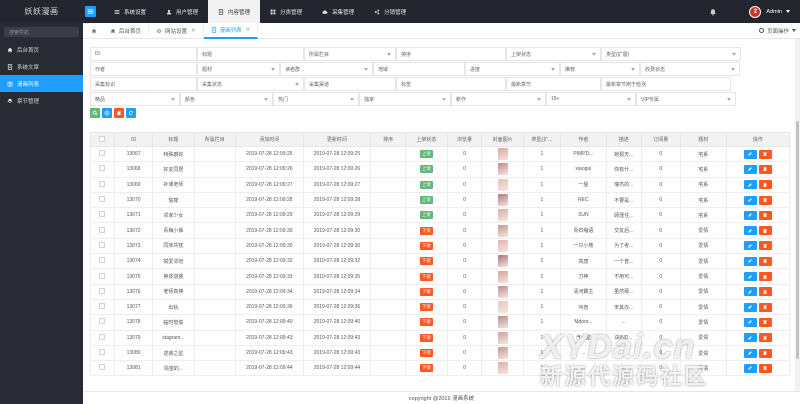 The image size is (800, 404). Describe the element at coordinates (176, 30) in the screenshot. I see `tab-1: 网站设置 ✕` at that location.